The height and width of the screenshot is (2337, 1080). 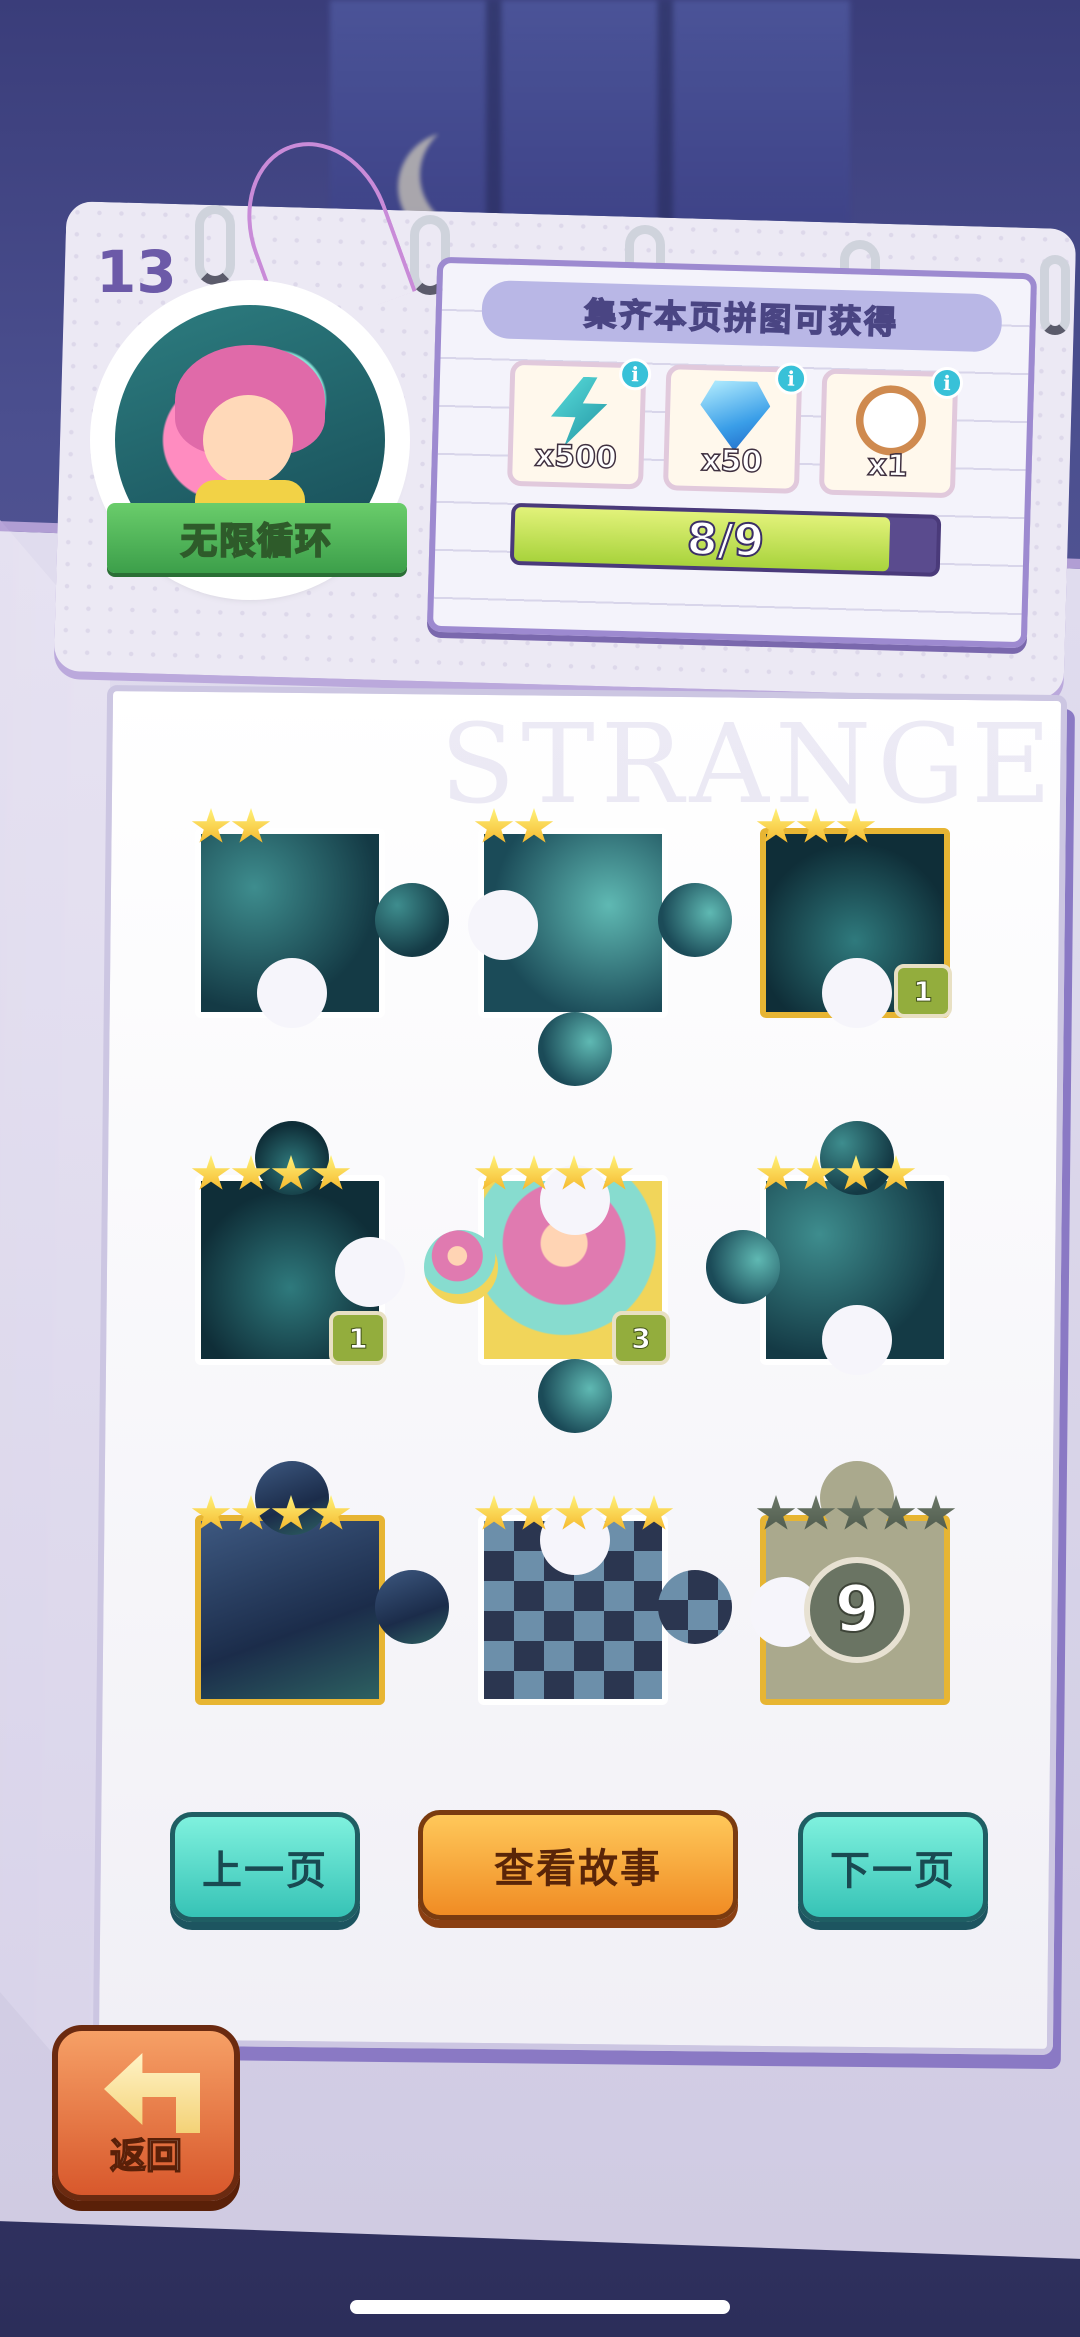 What do you see at coordinates (579, 412) in the screenshot?
I see `energy-bolt-icon` at bounding box center [579, 412].